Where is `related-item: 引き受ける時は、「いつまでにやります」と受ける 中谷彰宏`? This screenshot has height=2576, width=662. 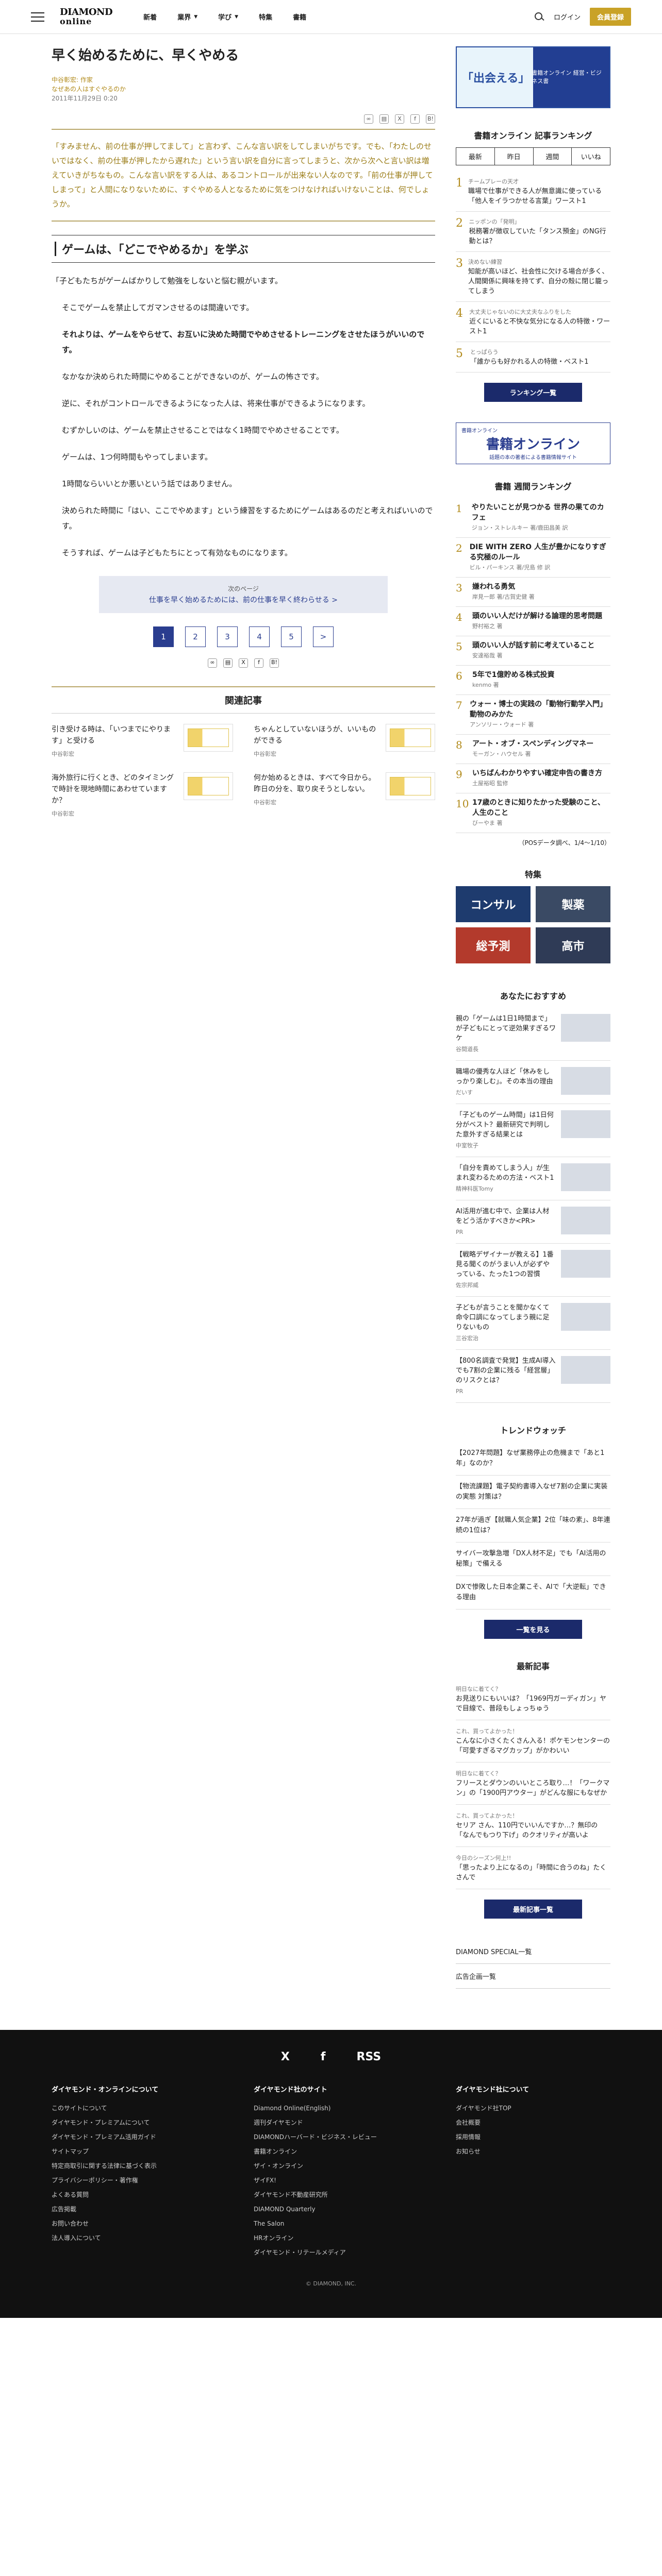
related-item: 引き受ける時は、「いつまでにやります」と受ける 中谷彰宏 is located at coordinates (142, 742).